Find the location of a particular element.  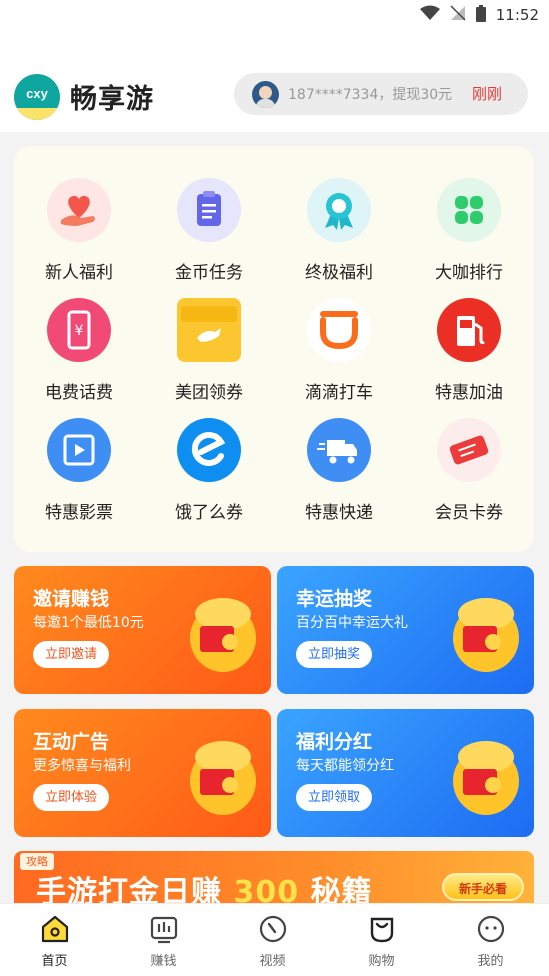

grid-label: 大咖排行 is located at coordinates (469, 273).